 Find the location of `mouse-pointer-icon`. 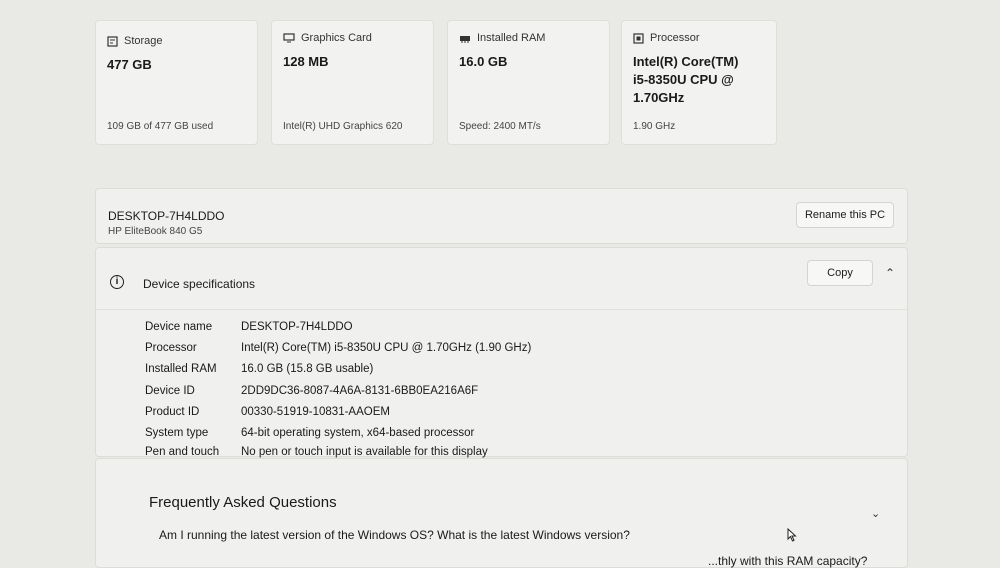

mouse-pointer-icon is located at coordinates (792, 537).